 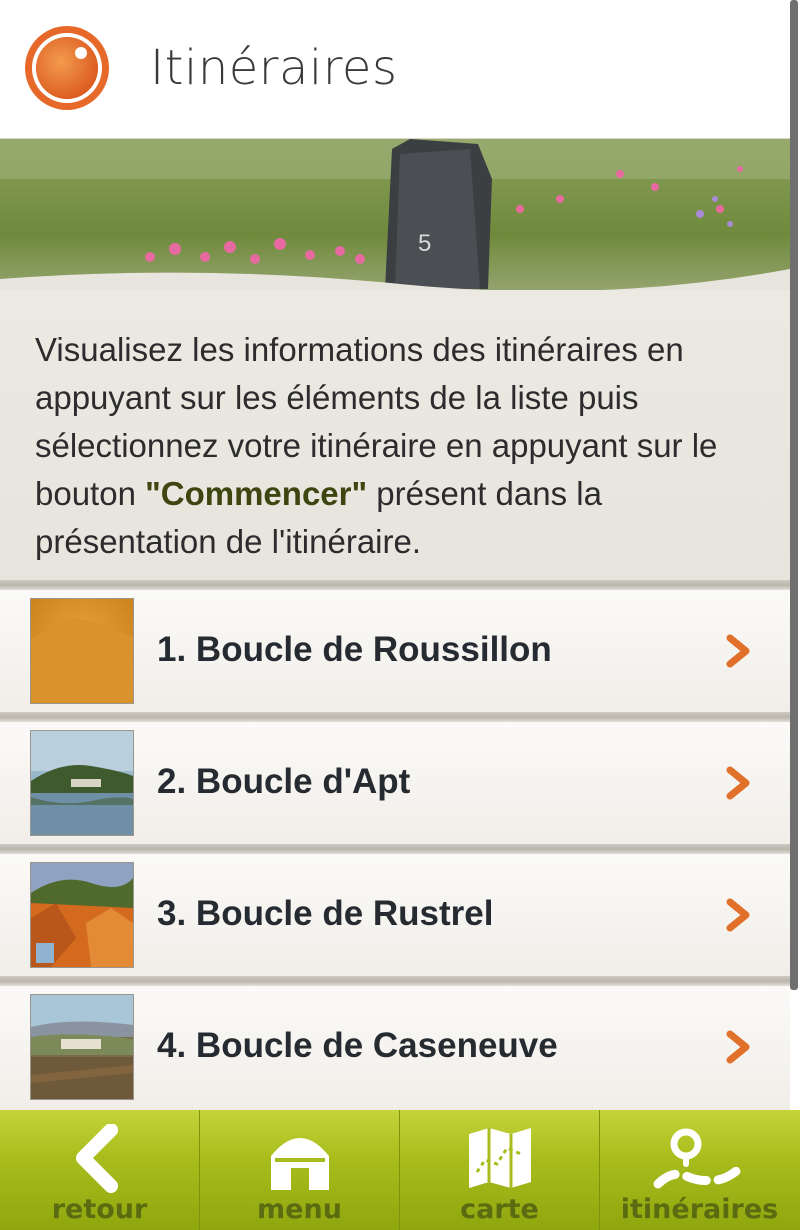 I want to click on page-title: Itinéraires, so click(x=274, y=68).